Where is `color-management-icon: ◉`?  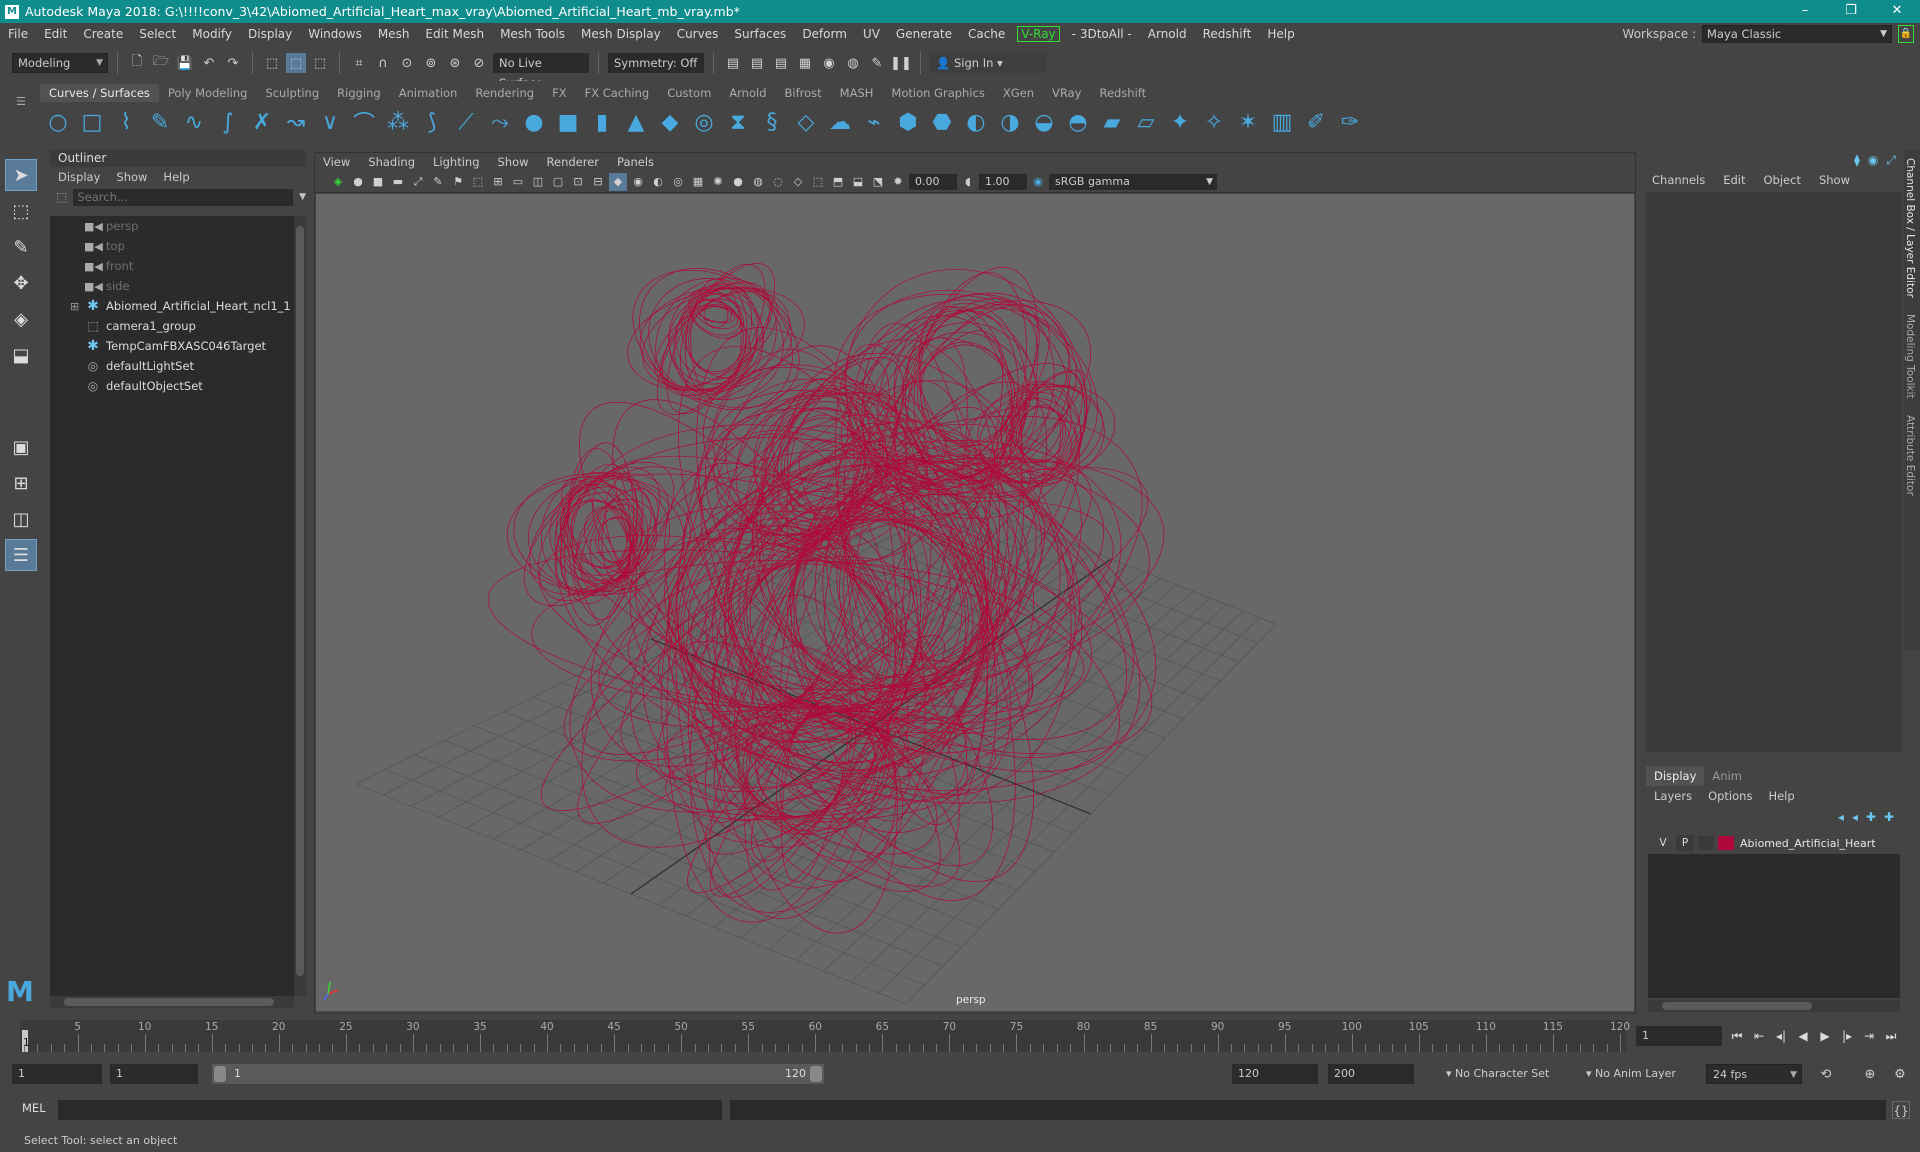 color-management-icon: ◉ is located at coordinates (1038, 182).